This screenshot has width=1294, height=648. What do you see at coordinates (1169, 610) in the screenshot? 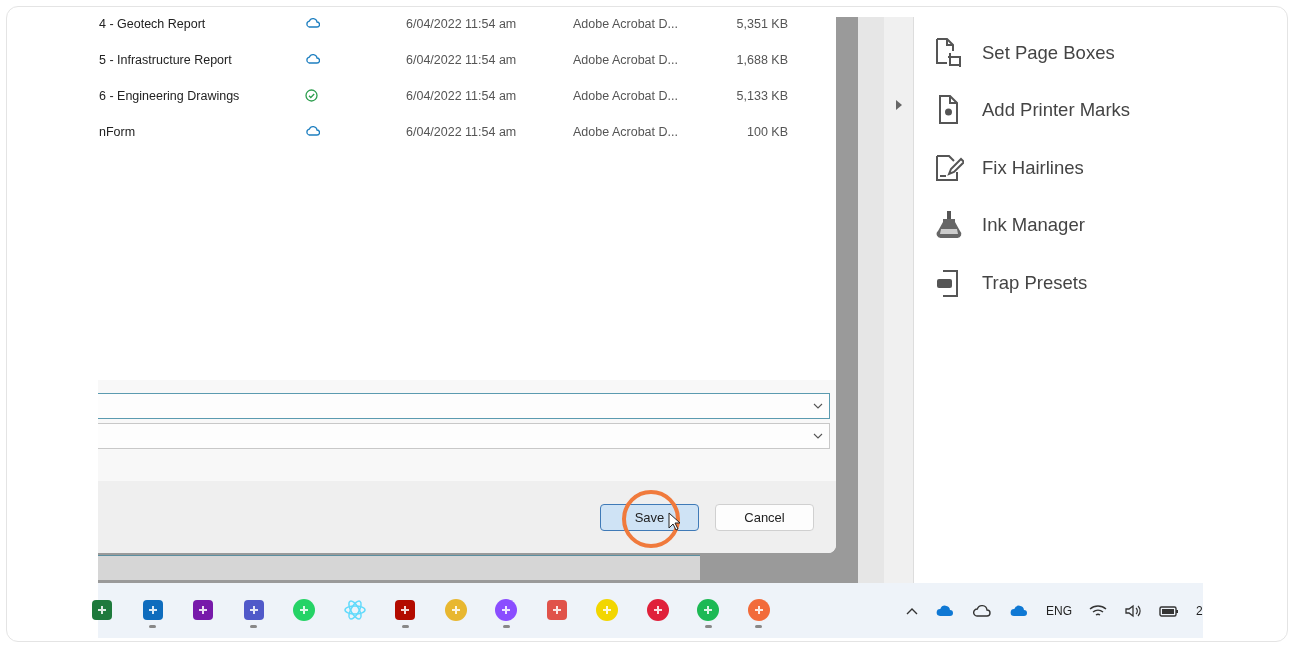
I see `battery-icon` at bounding box center [1169, 610].